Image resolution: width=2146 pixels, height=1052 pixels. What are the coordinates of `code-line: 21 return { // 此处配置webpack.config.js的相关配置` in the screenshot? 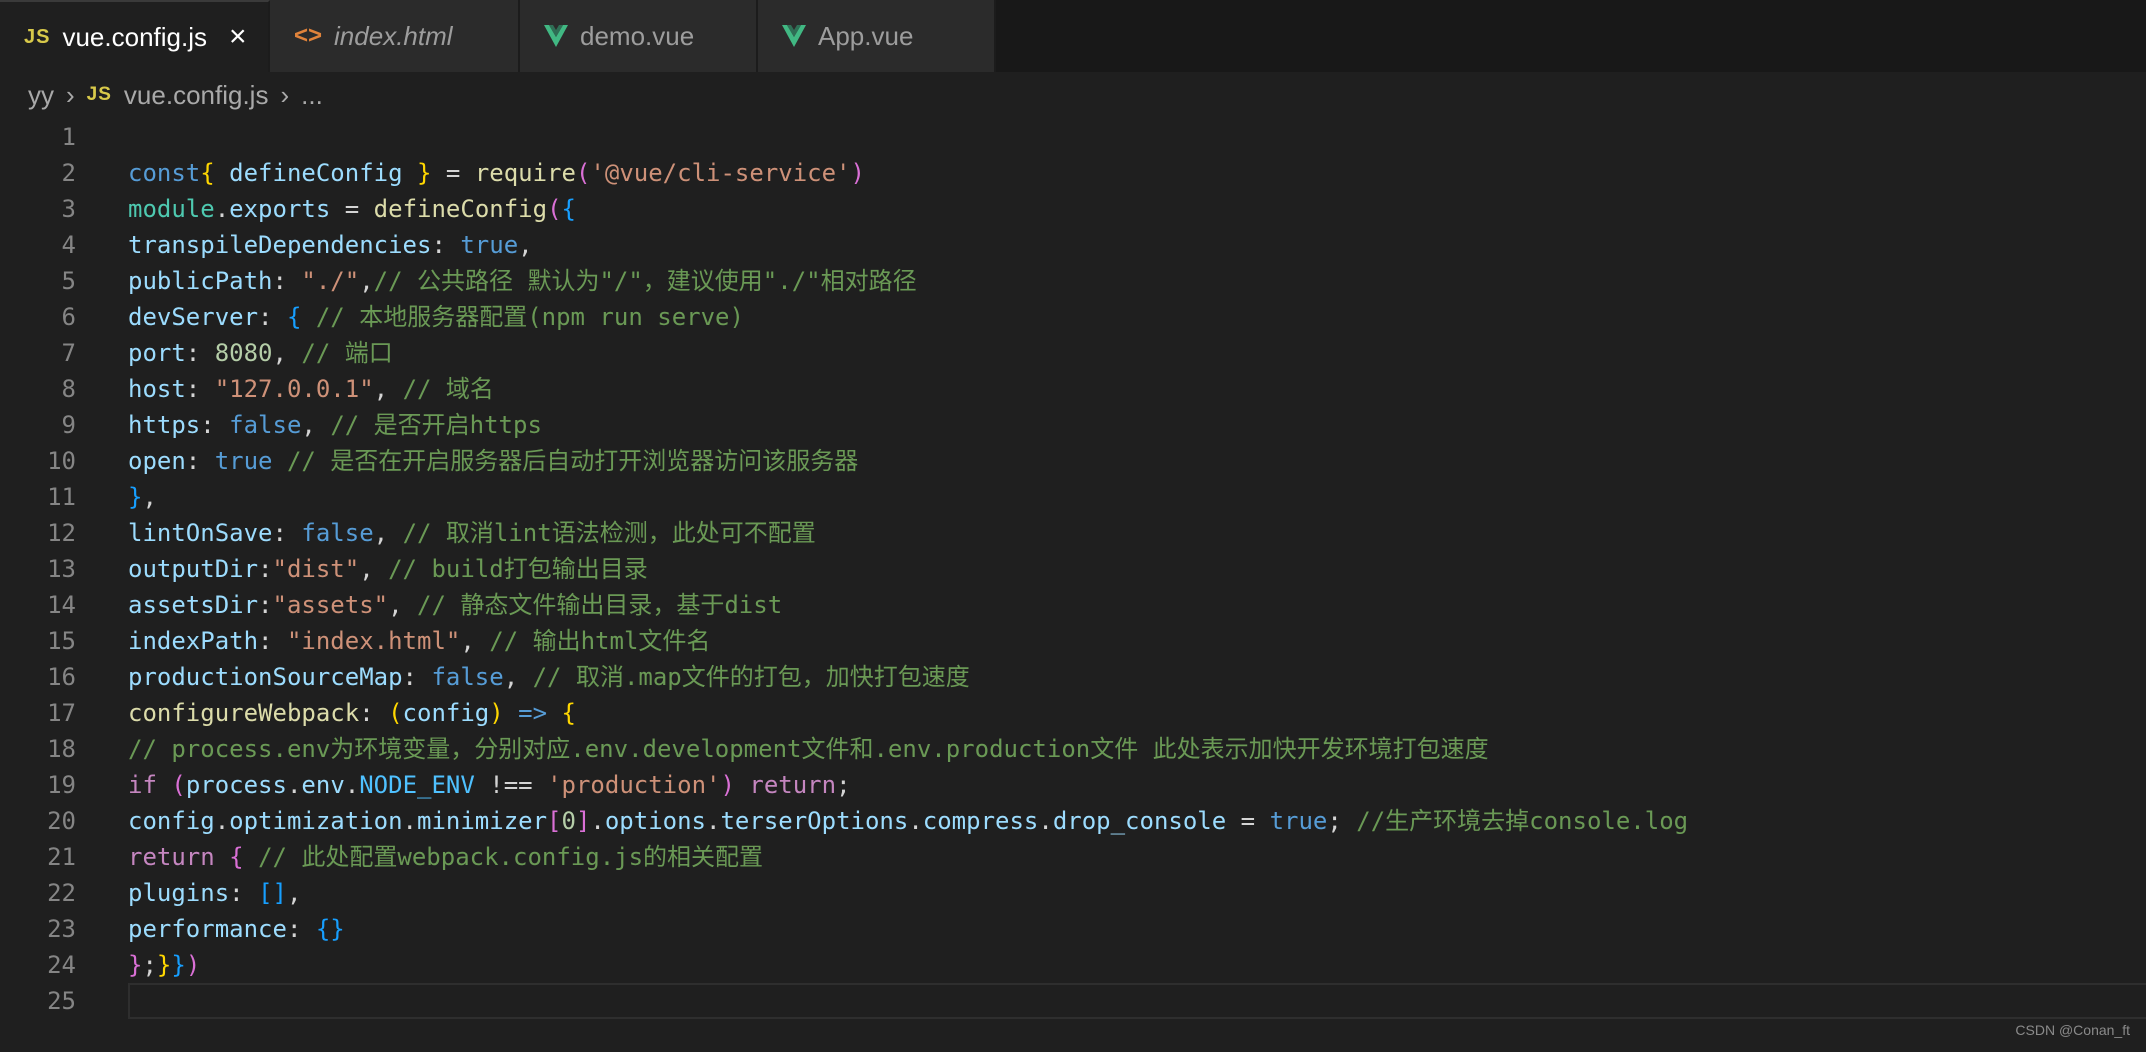 It's located at (1073, 857).